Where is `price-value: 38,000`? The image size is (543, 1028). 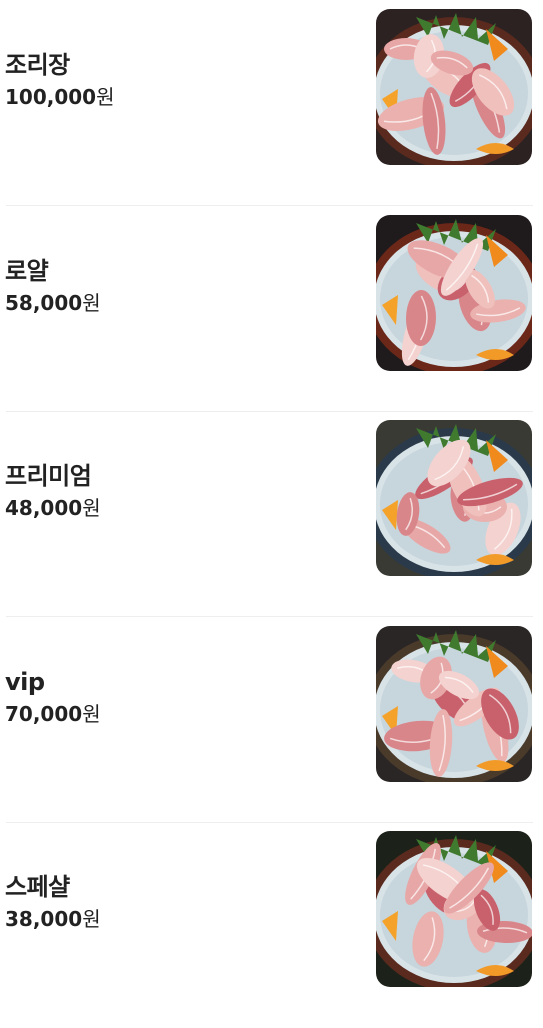 price-value: 38,000 is located at coordinates (44, 919).